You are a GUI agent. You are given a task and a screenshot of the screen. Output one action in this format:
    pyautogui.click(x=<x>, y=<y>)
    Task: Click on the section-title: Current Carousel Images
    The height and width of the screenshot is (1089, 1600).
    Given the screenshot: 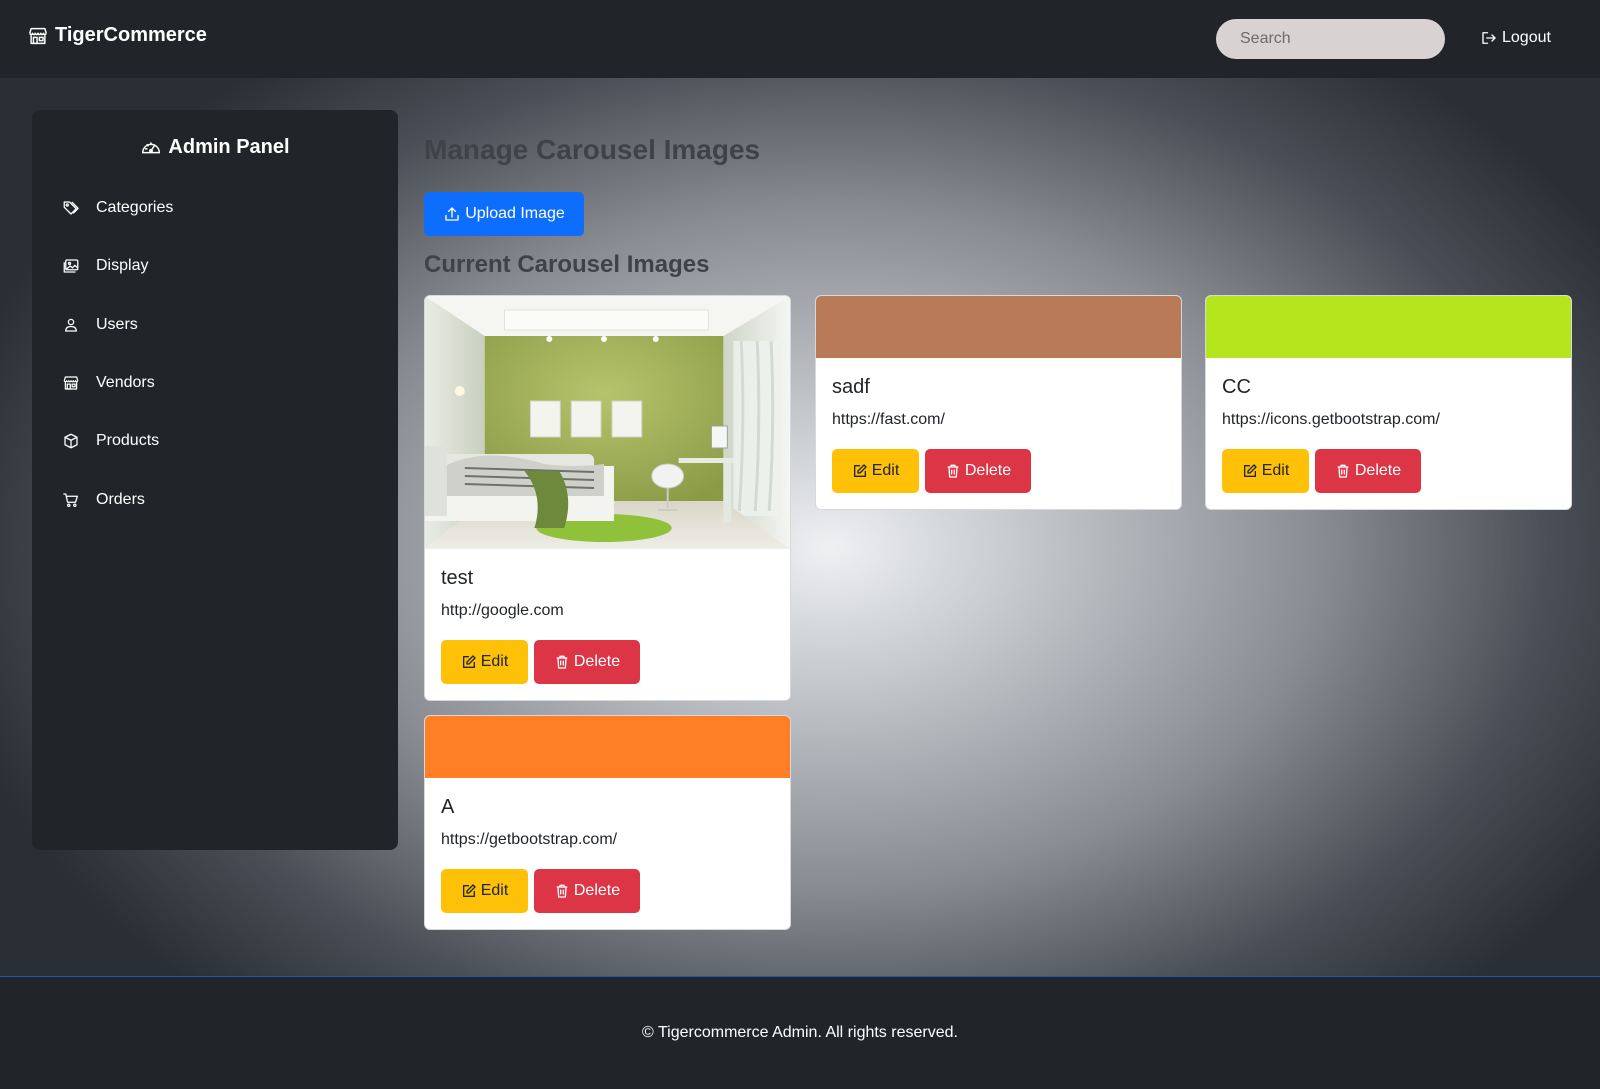 What is the action you would take?
    pyautogui.click(x=567, y=264)
    